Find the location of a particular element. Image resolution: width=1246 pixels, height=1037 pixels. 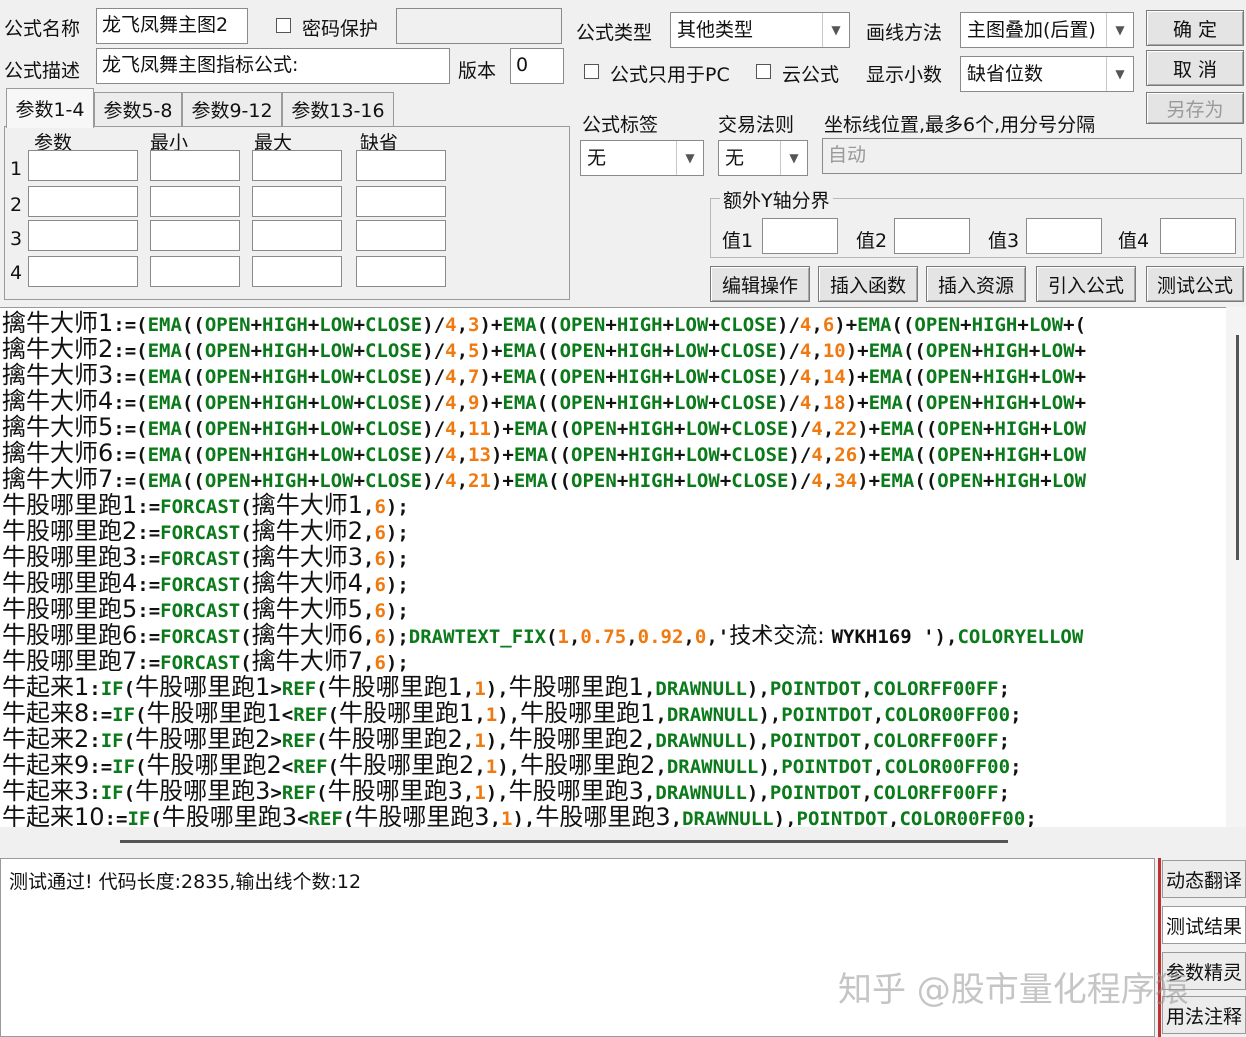

tab-params-13-16: 参数13-16 is located at coordinates (338, 109).